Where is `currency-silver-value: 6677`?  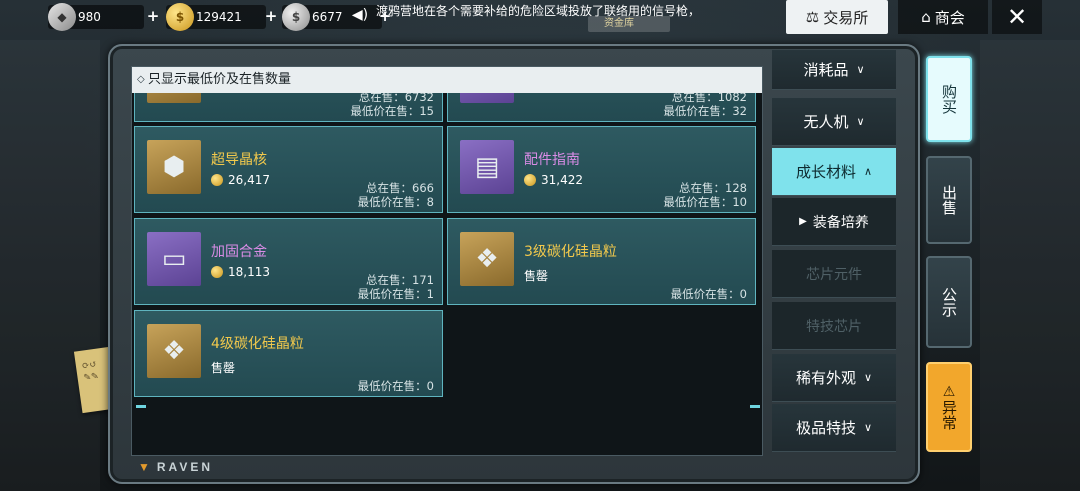 currency-silver-value: 6677 is located at coordinates (327, 17).